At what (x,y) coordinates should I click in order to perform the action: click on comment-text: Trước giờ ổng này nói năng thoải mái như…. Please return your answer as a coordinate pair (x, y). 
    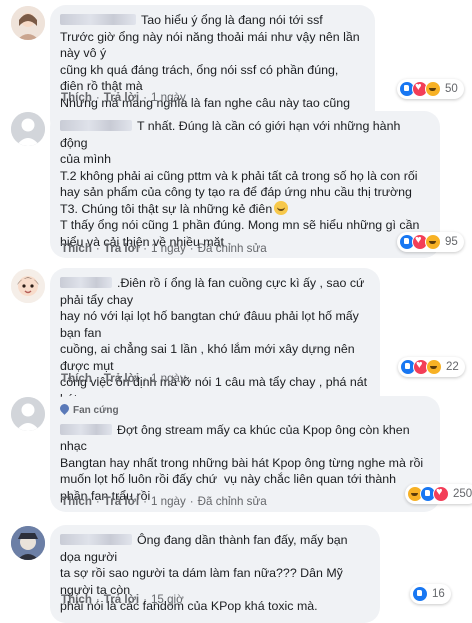
    Looking at the image, I should click on (212, 45).